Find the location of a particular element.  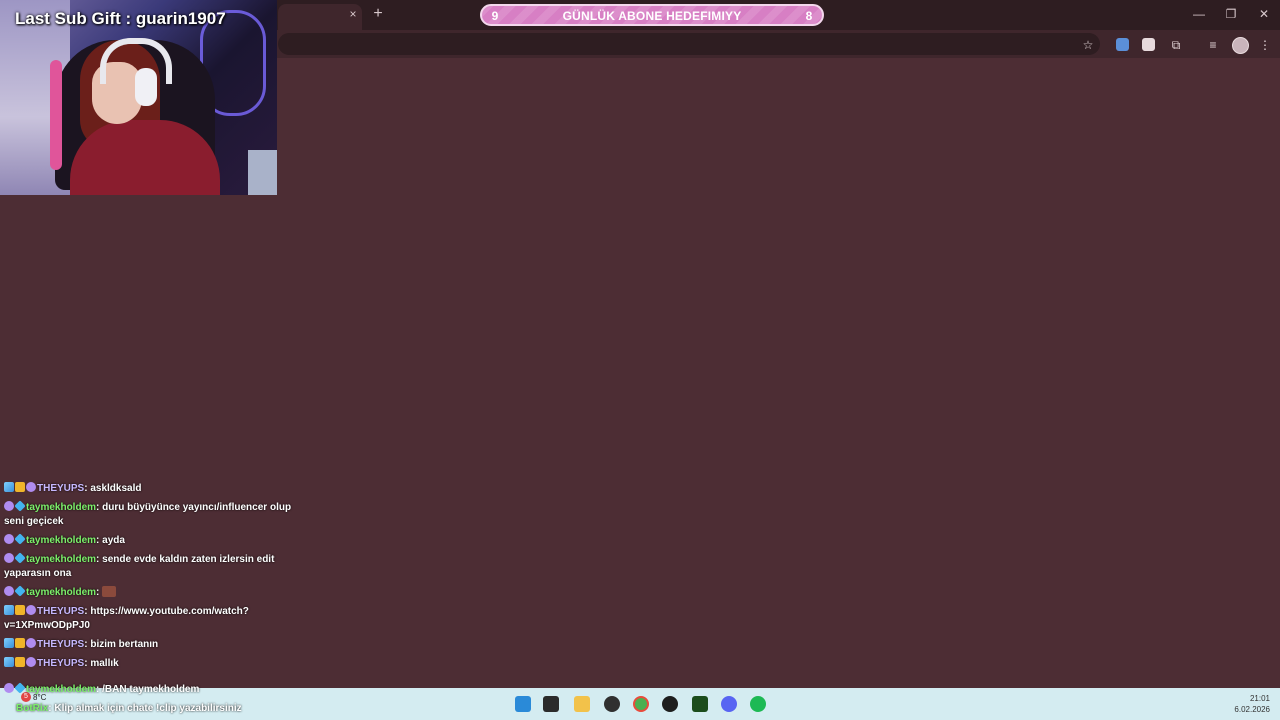

last-sub-gift-label: Last Sub Gift : guarin1907 is located at coordinates (120, 18).